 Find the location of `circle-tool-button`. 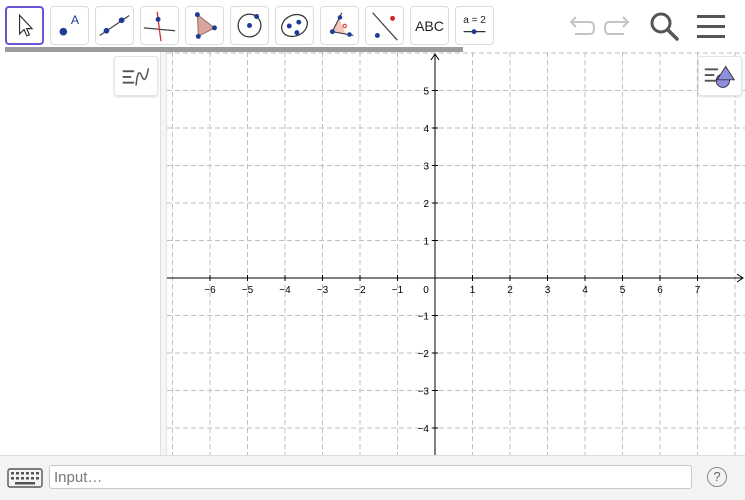

circle-tool-button is located at coordinates (249, 25).